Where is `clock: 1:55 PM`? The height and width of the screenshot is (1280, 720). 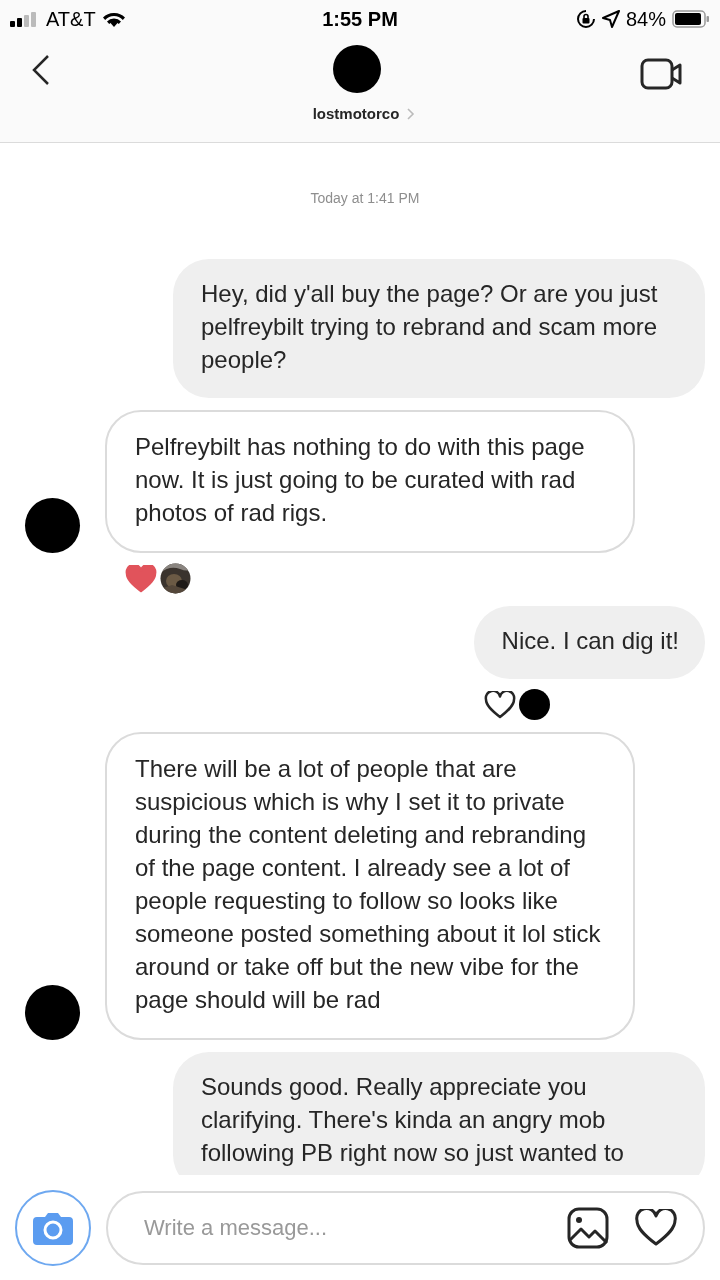 clock: 1:55 PM is located at coordinates (360, 19).